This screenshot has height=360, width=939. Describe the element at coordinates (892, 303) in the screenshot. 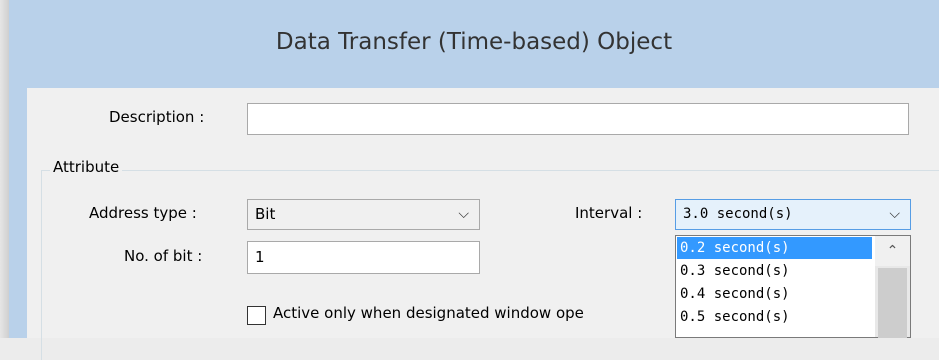

I see `scrollbar-thumb` at that location.